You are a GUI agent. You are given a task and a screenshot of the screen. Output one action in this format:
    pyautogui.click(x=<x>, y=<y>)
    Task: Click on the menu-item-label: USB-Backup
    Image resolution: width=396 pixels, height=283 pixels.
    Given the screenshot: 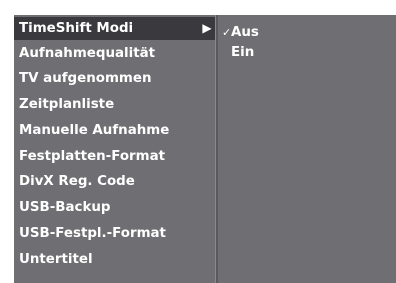 What is the action you would take?
    pyautogui.click(x=65, y=207)
    